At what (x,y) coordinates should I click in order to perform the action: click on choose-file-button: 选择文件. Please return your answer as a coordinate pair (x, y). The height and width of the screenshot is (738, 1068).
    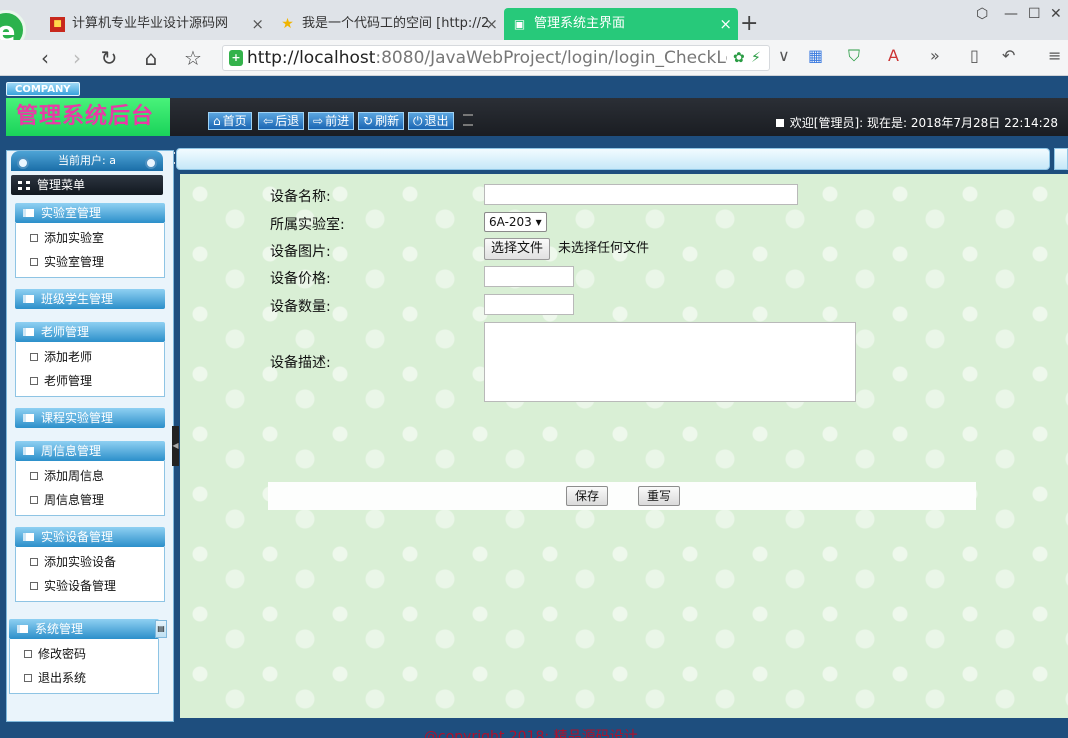
    Looking at the image, I should click on (517, 249).